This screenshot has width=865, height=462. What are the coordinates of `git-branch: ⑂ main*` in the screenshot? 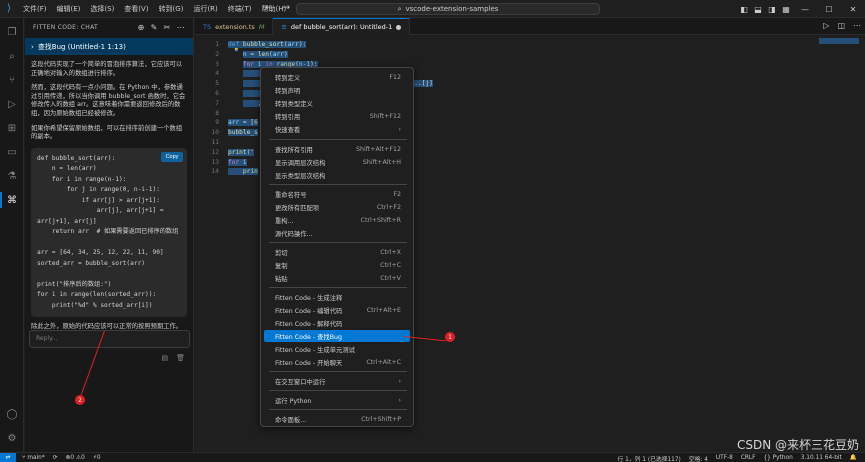 It's located at (33, 458).